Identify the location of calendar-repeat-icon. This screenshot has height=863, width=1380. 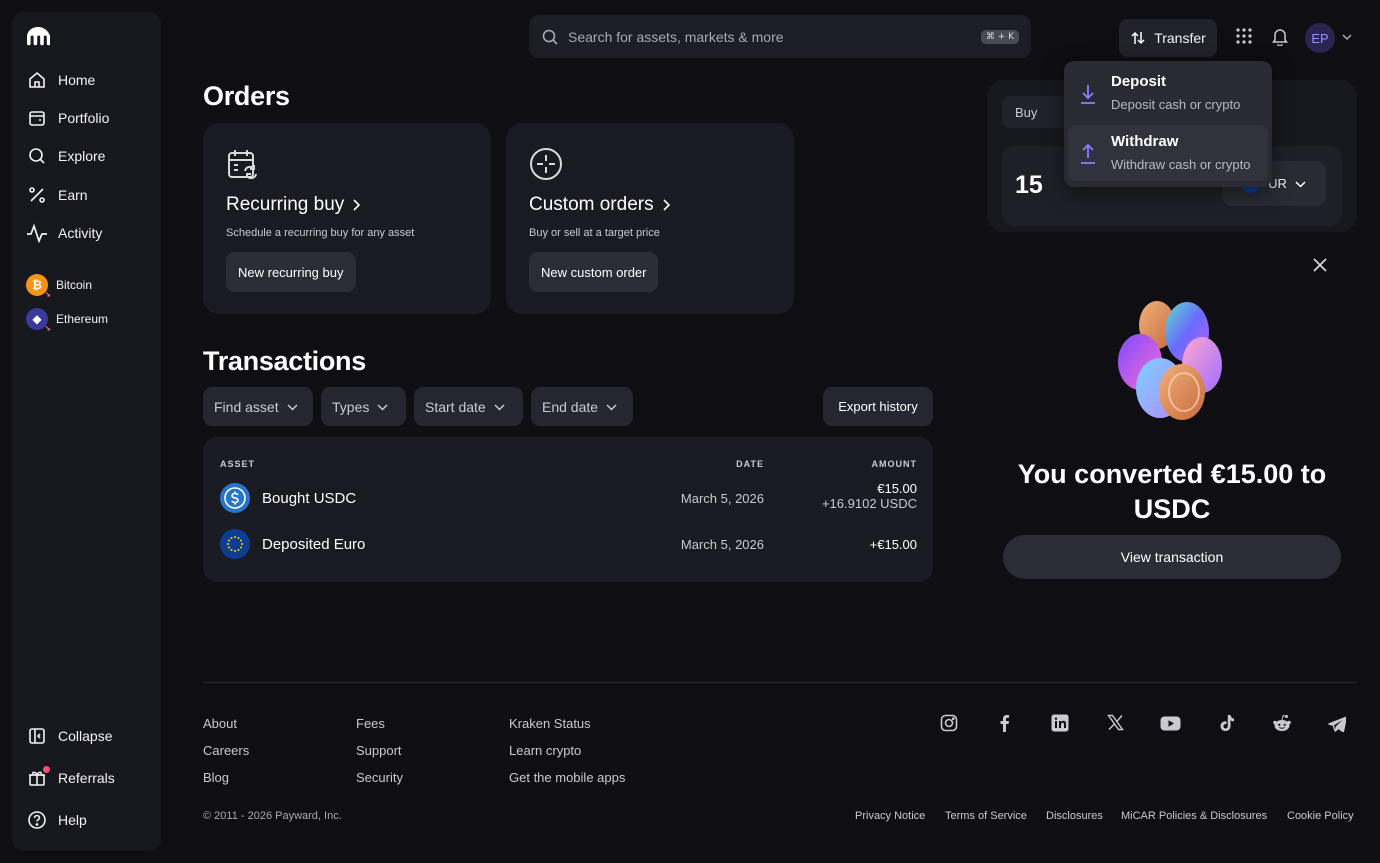
(243, 164).